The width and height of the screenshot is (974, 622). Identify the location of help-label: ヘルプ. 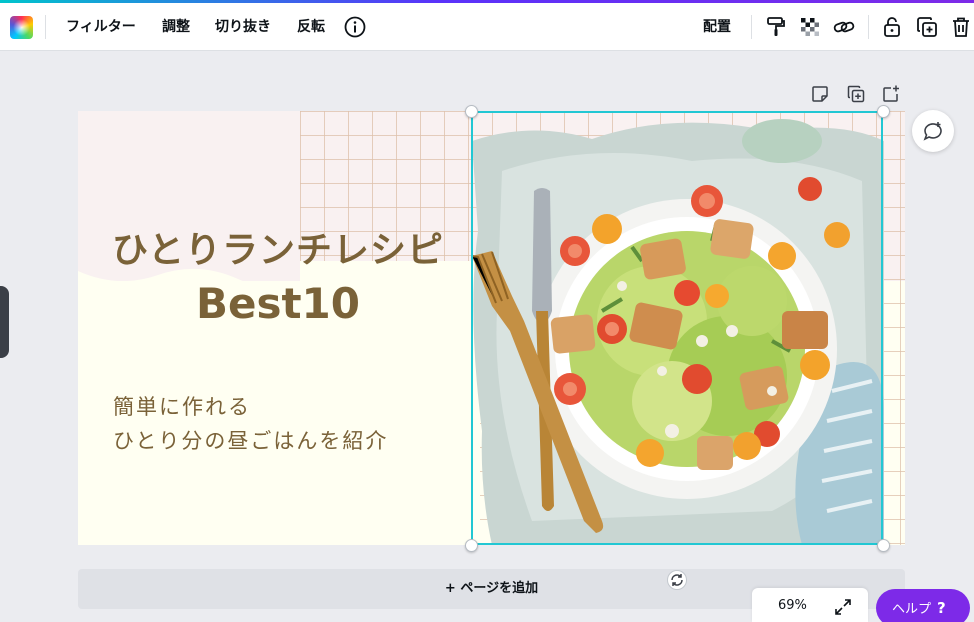
(912, 609).